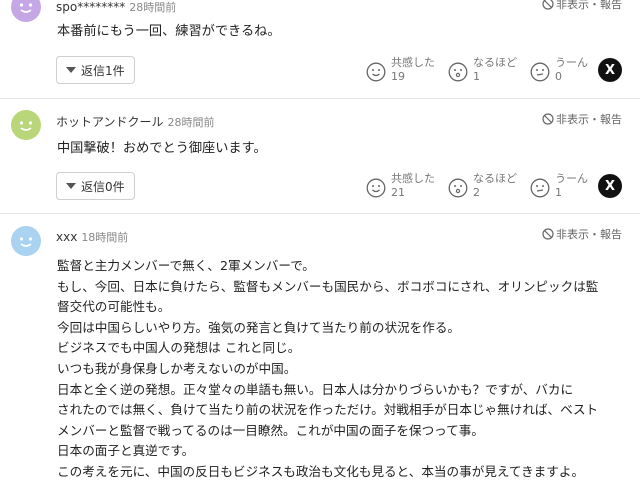 The height and width of the screenshot is (502, 640). Describe the element at coordinates (103, 70) in the screenshot. I see `reply-count-label: 返信1件` at that location.